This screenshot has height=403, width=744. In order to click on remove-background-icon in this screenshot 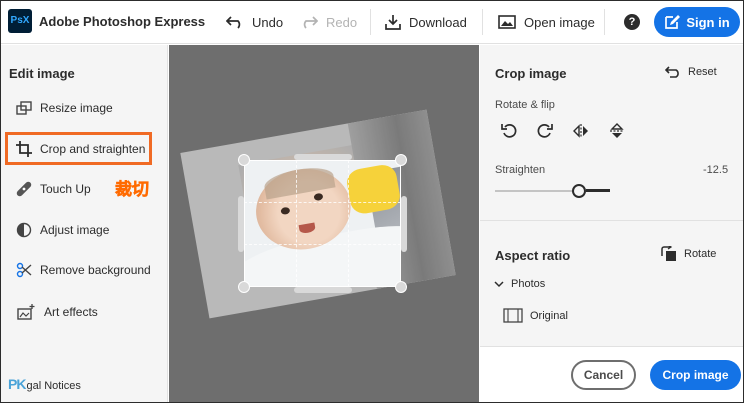, I will do `click(24, 270)`.